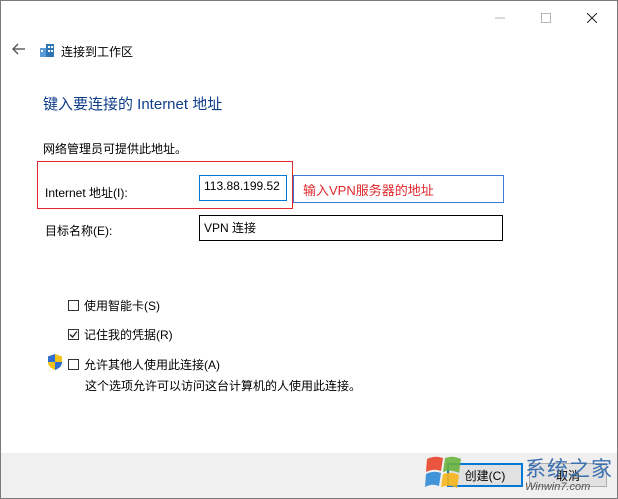 This screenshot has width=618, height=499. I want to click on close-icon, so click(592, 18).